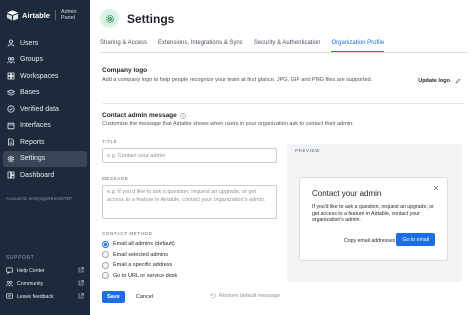 Image resolution: width=474 pixels, height=315 pixels. Describe the element at coordinates (39, 109) in the screenshot. I see `sidebar-item-label: Verified data` at that location.